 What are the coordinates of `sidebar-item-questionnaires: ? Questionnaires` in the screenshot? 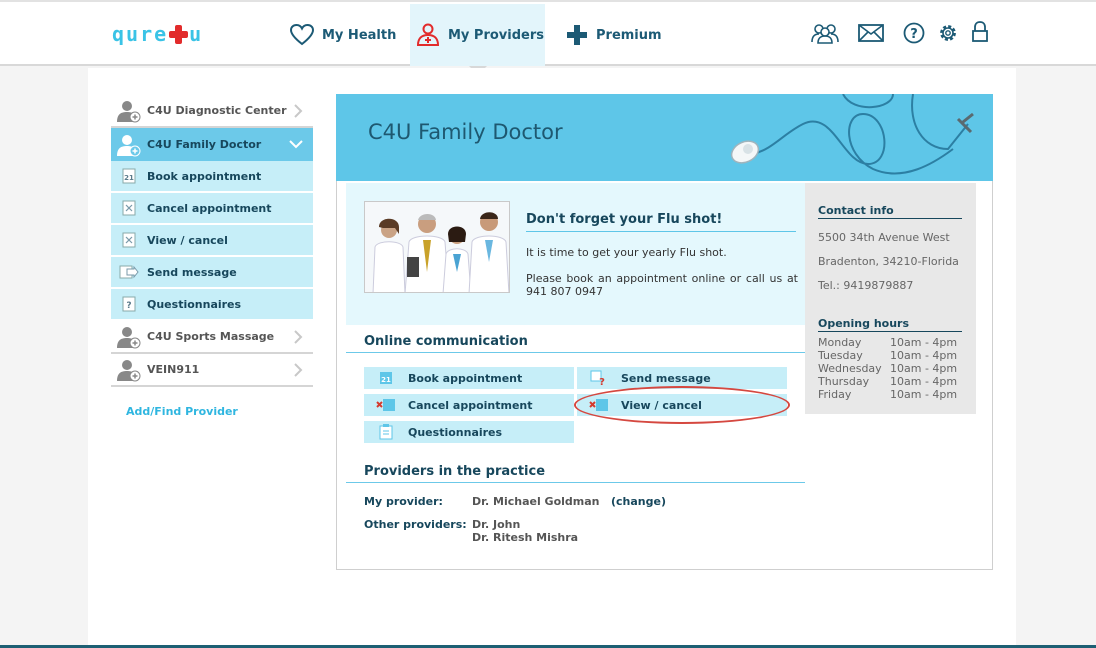 It's located at (212, 305).